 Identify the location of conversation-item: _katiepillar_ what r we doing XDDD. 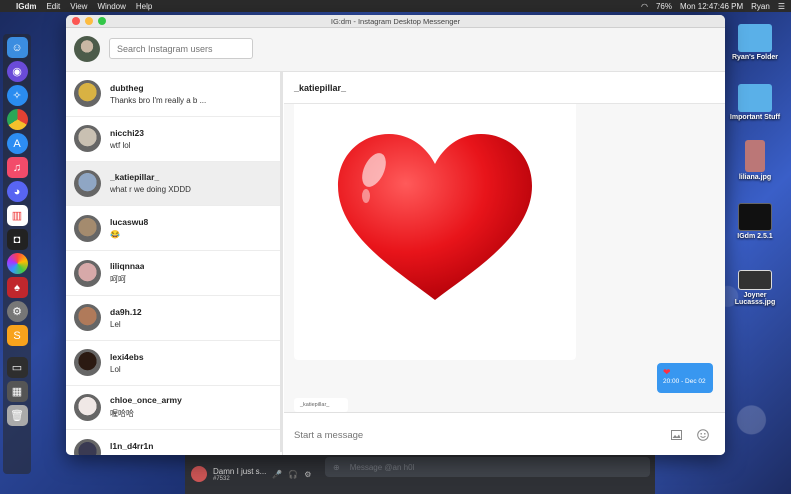
(174, 184).